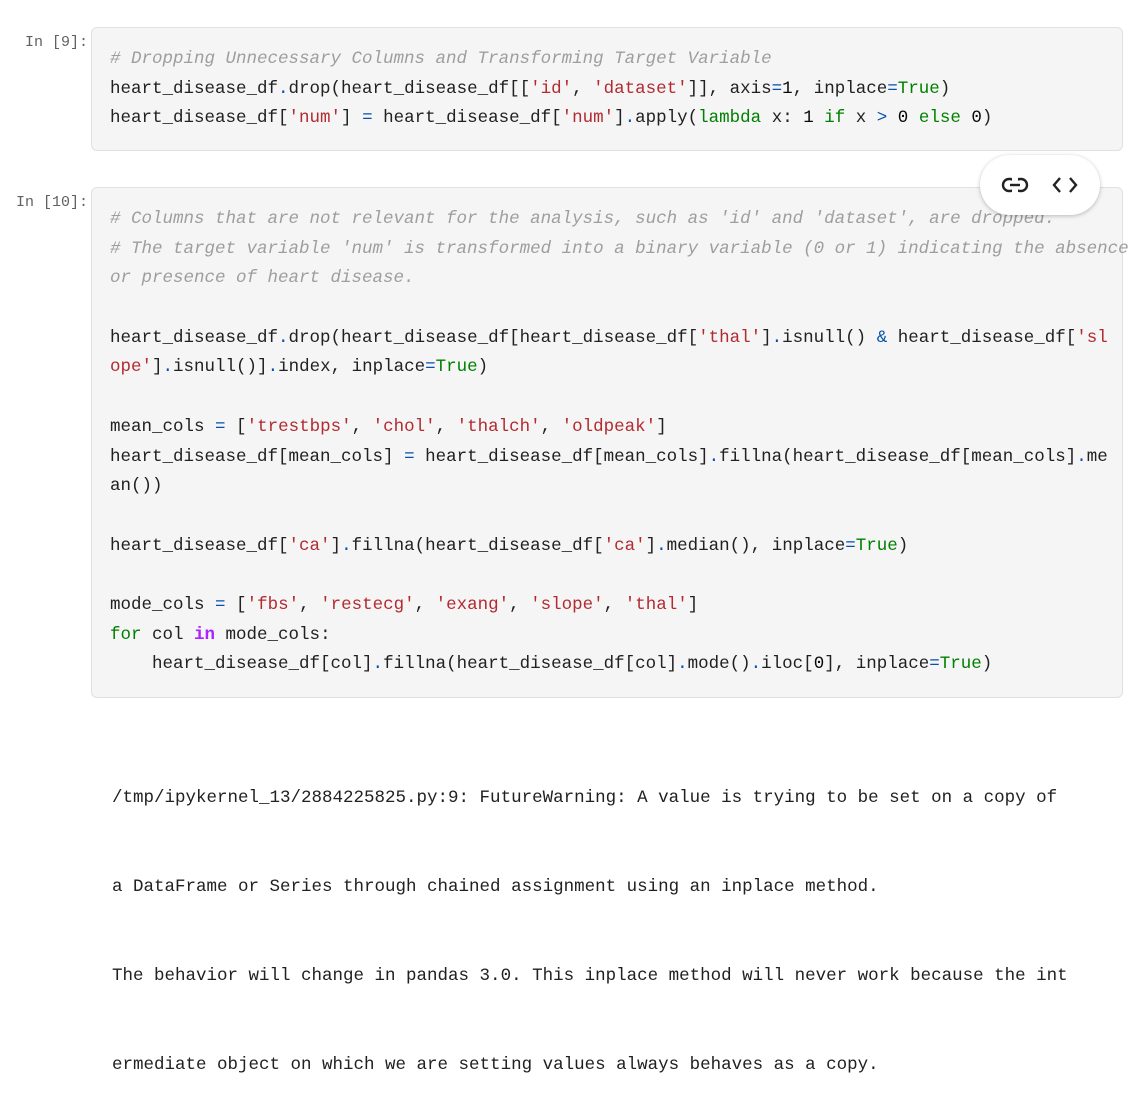 The image size is (1137, 1110). What do you see at coordinates (730, 118) in the screenshot?
I see `code-token: lambda` at bounding box center [730, 118].